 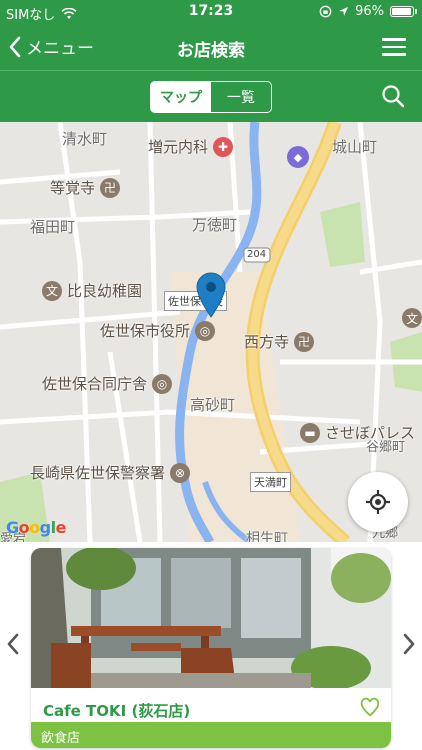 What do you see at coordinates (403, 11) in the screenshot?
I see `battery-icon` at bounding box center [403, 11].